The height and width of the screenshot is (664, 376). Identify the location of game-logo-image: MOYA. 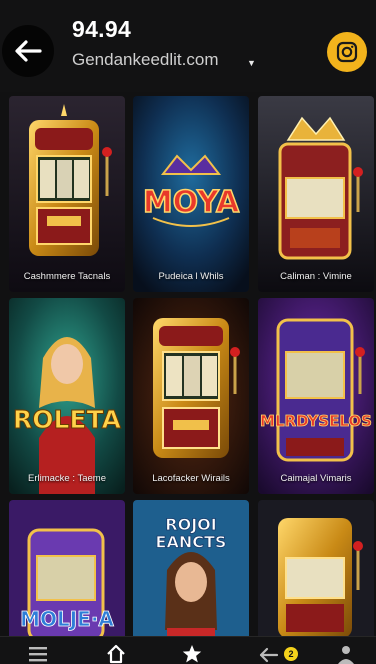
(191, 194).